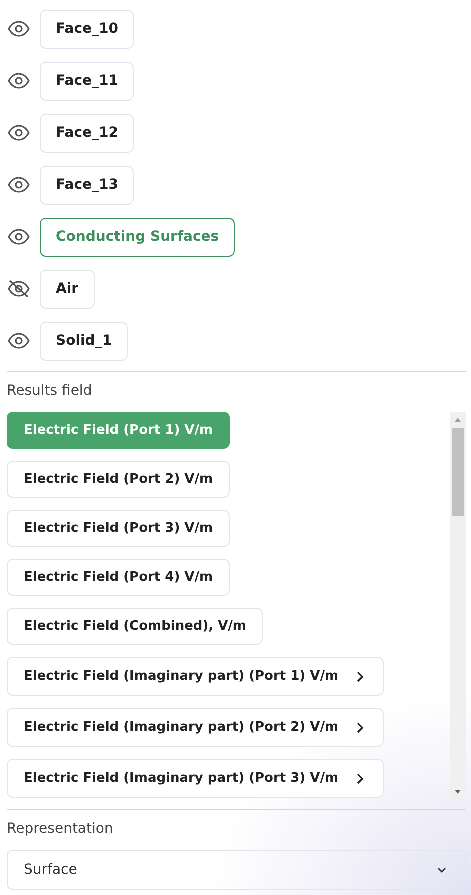 The image size is (471, 895). I want to click on layer-button: Face_11, so click(87, 81).